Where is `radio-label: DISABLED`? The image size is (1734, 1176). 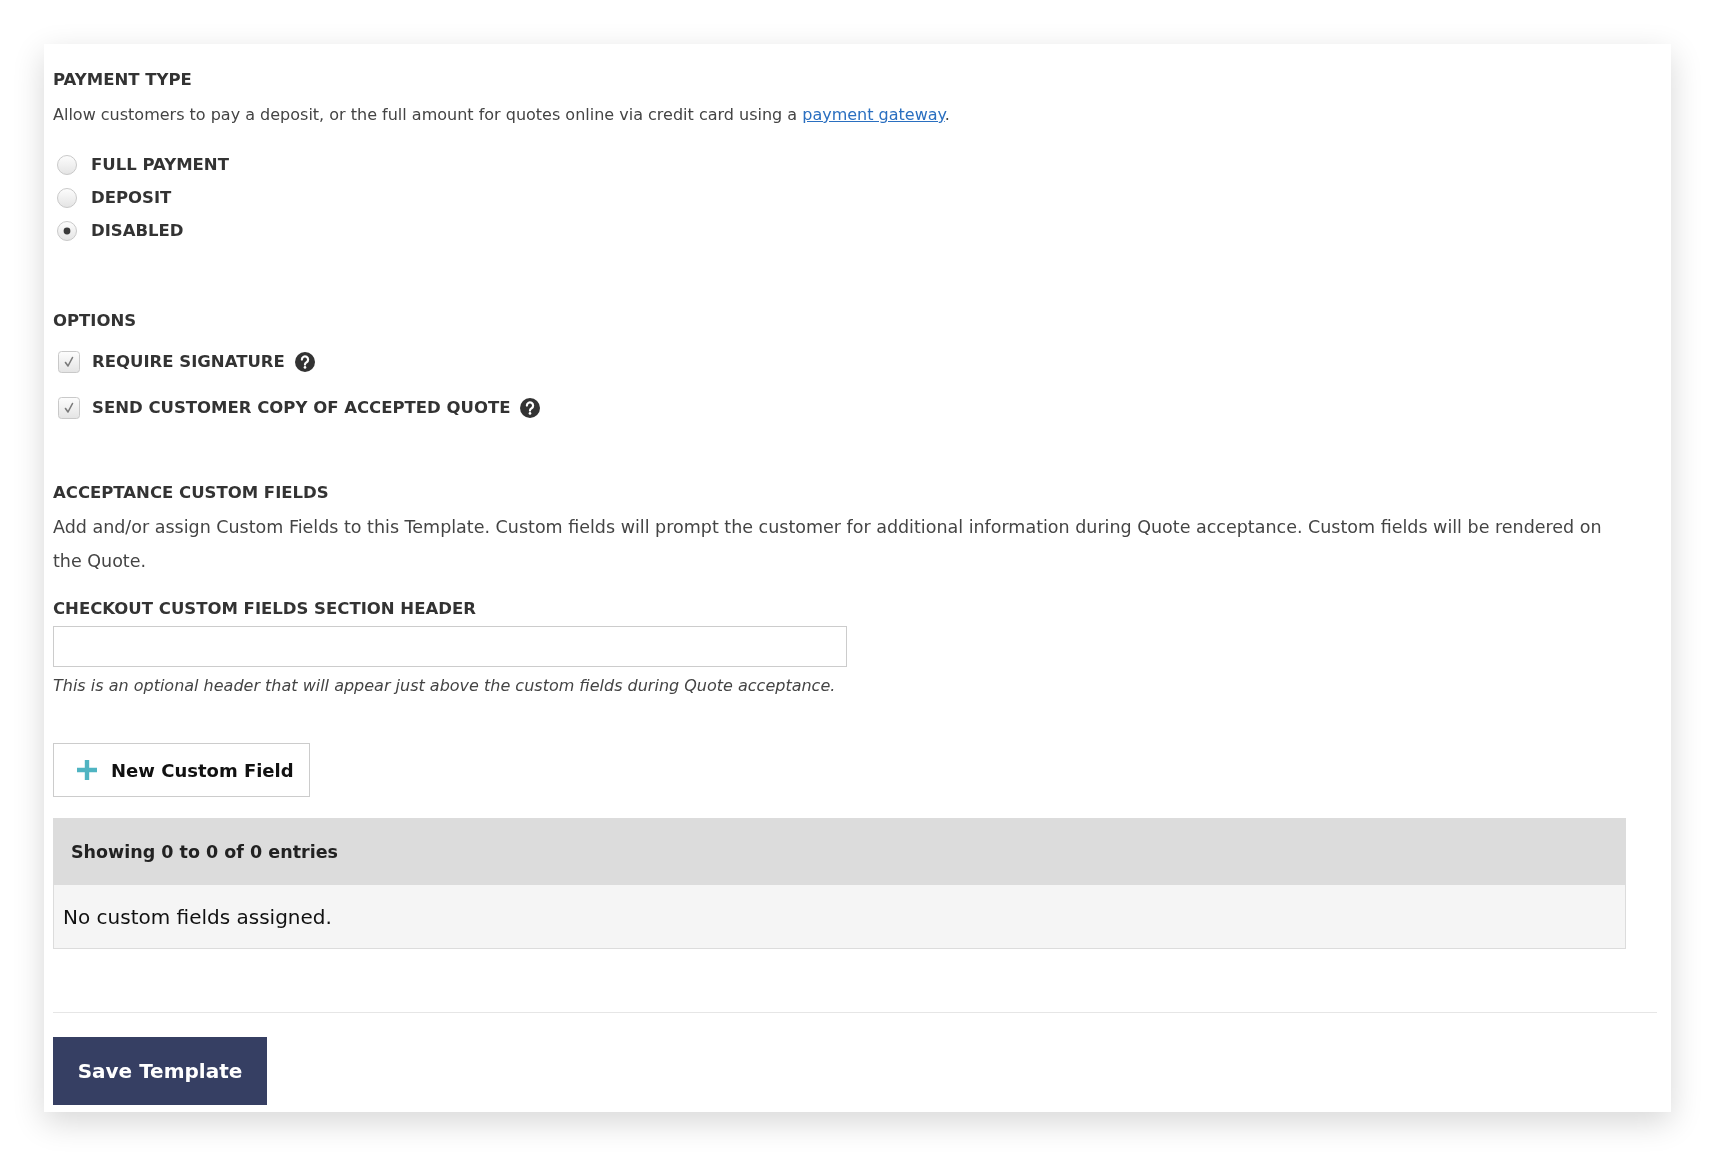
radio-label: DISABLED is located at coordinates (137, 230).